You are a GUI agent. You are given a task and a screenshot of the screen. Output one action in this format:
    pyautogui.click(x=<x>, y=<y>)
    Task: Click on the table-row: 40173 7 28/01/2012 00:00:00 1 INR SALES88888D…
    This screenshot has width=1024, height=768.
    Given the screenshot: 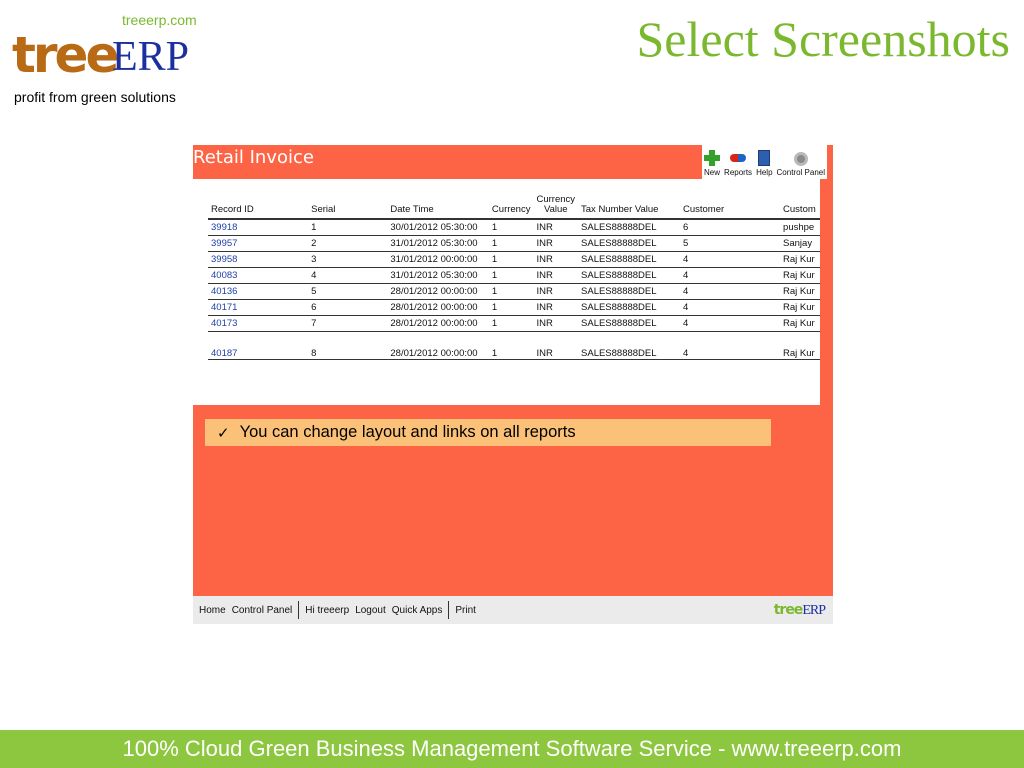 What is the action you would take?
    pyautogui.click(x=514, y=323)
    